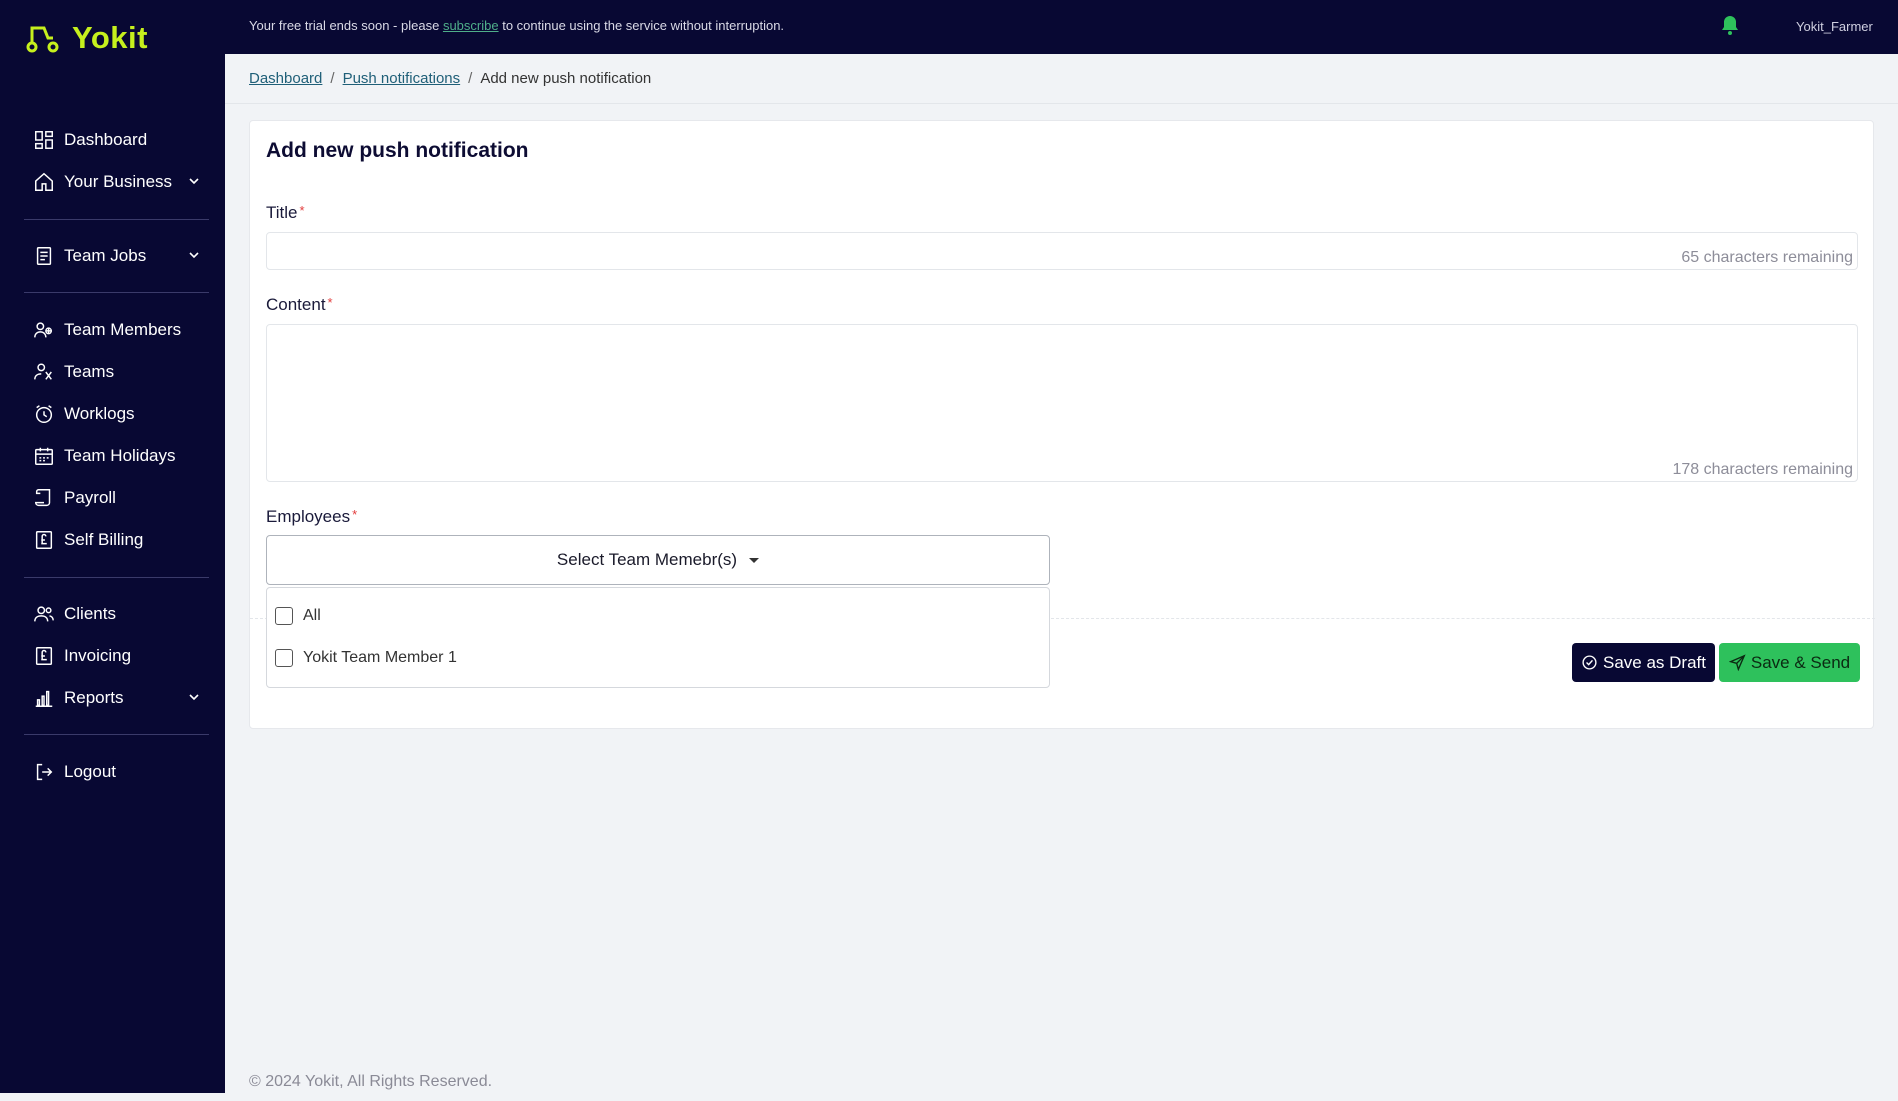 Image resolution: width=1898 pixels, height=1101 pixels. Describe the element at coordinates (308, 516) in the screenshot. I see `employees-label-text: Employees` at that location.